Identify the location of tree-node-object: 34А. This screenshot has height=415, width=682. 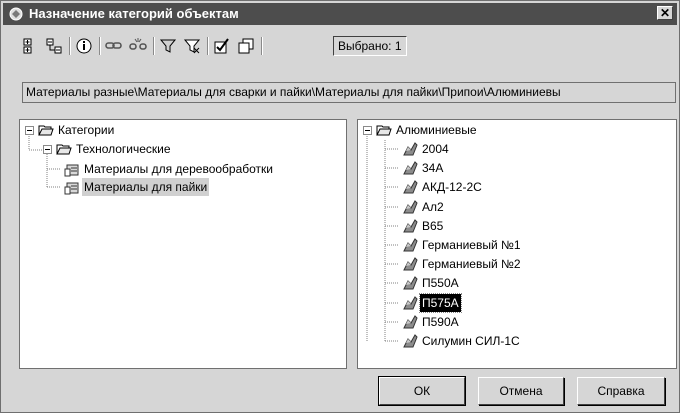
(517, 168).